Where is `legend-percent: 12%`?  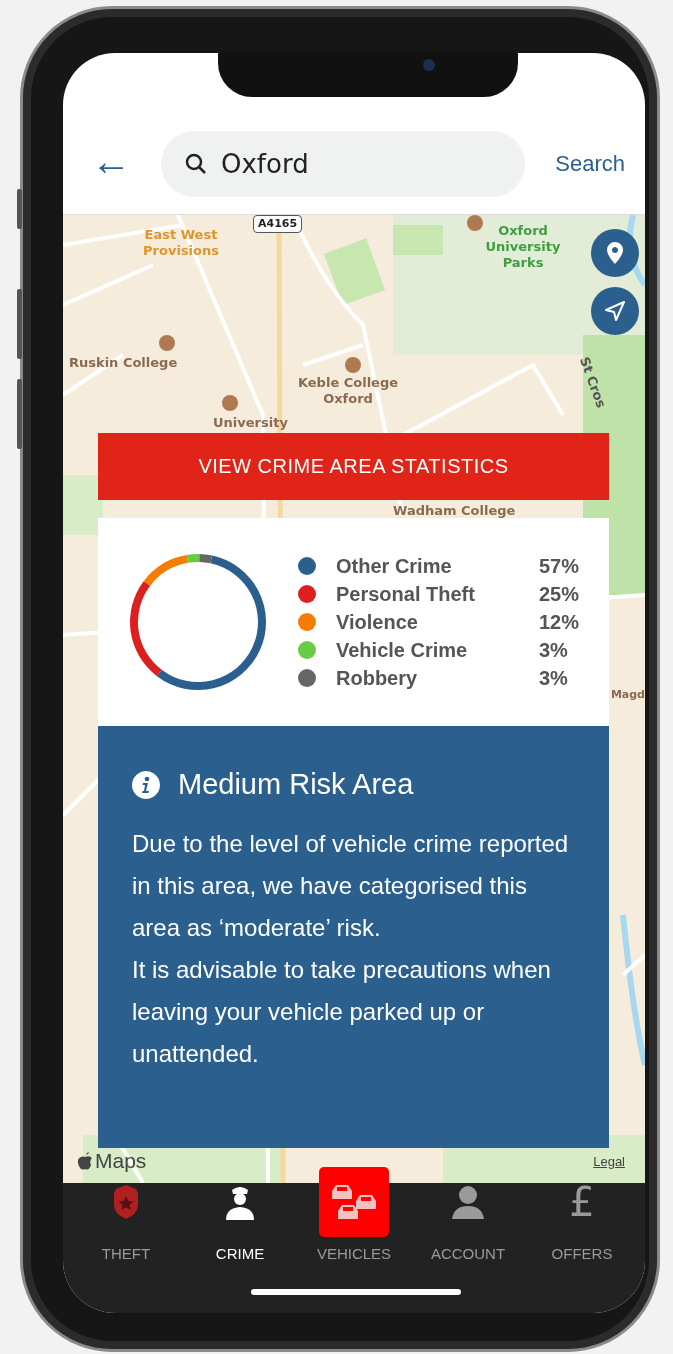 legend-percent: 12% is located at coordinates (558, 622).